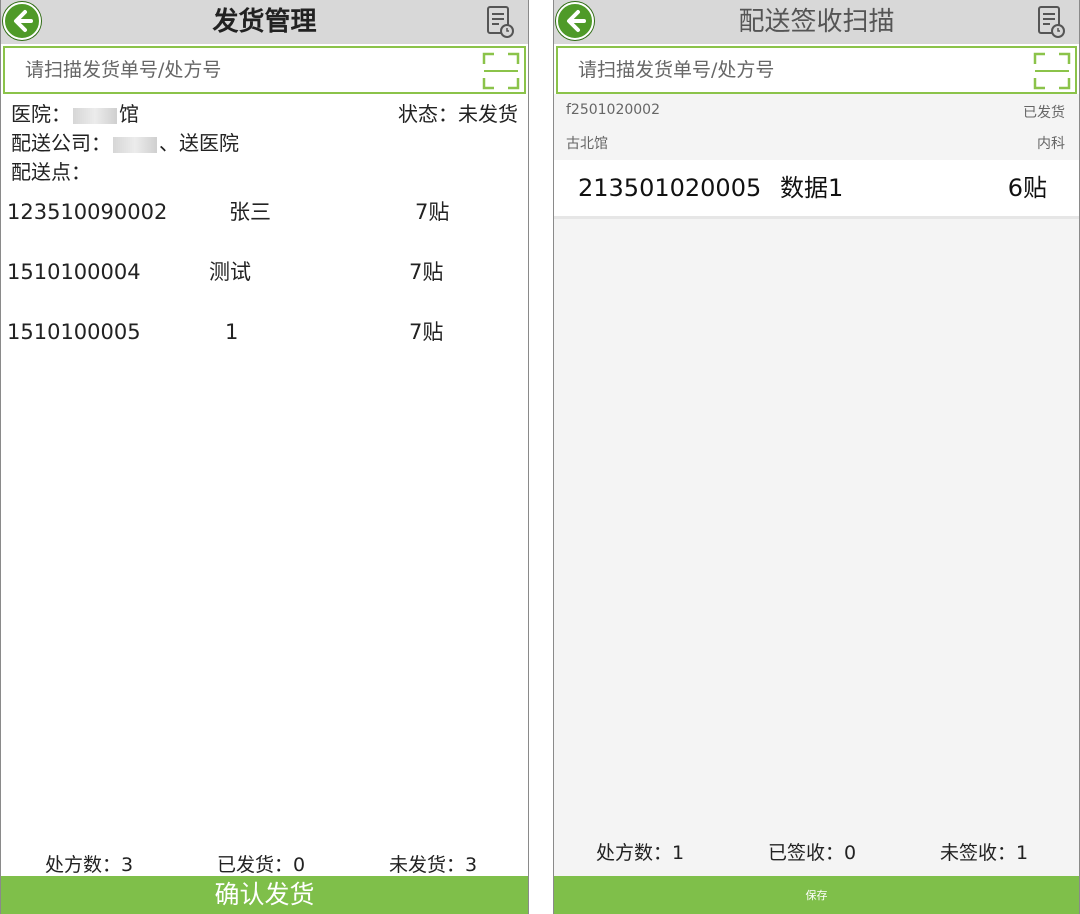 This screenshot has height=914, width=1080. I want to click on prescription-row: 123510090002 张三 7贴, so click(264, 212).